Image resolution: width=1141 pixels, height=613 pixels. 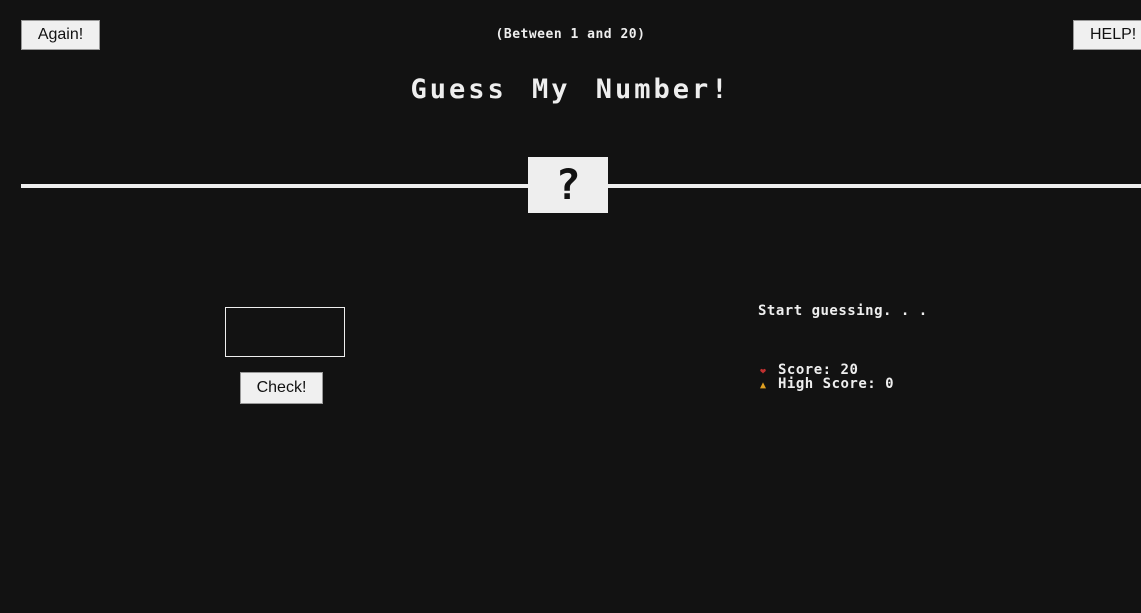 What do you see at coordinates (1107, 35) in the screenshot?
I see `help-button: HELP!` at bounding box center [1107, 35].